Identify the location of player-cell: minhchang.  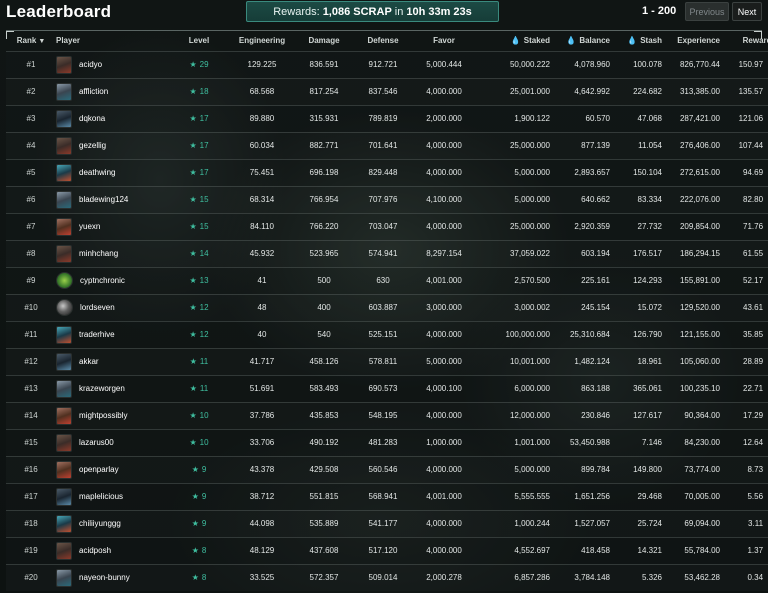
(112, 253).